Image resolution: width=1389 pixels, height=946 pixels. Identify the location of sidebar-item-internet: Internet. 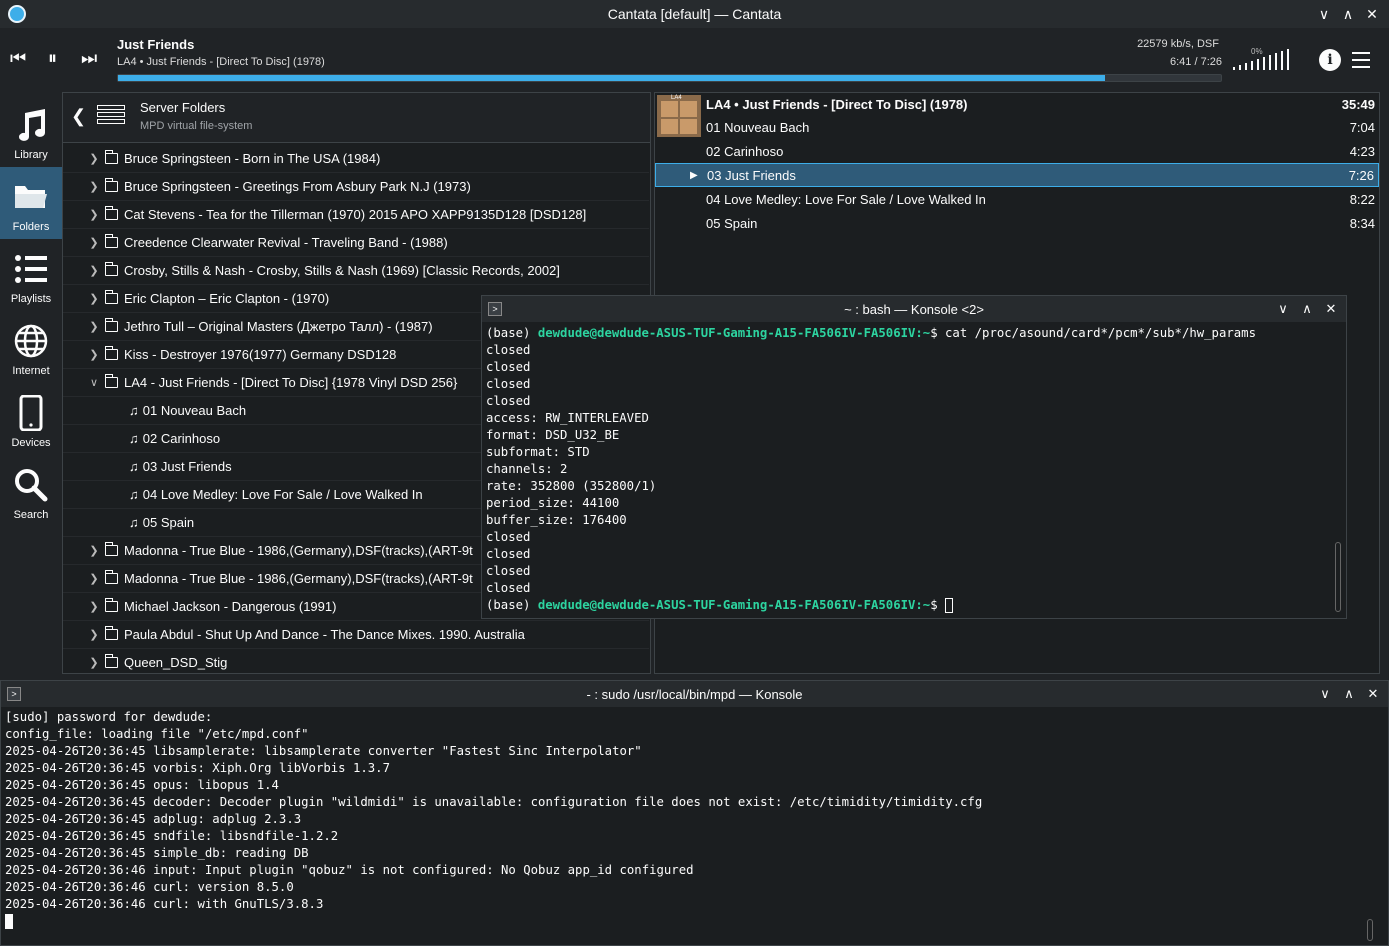
(31, 347).